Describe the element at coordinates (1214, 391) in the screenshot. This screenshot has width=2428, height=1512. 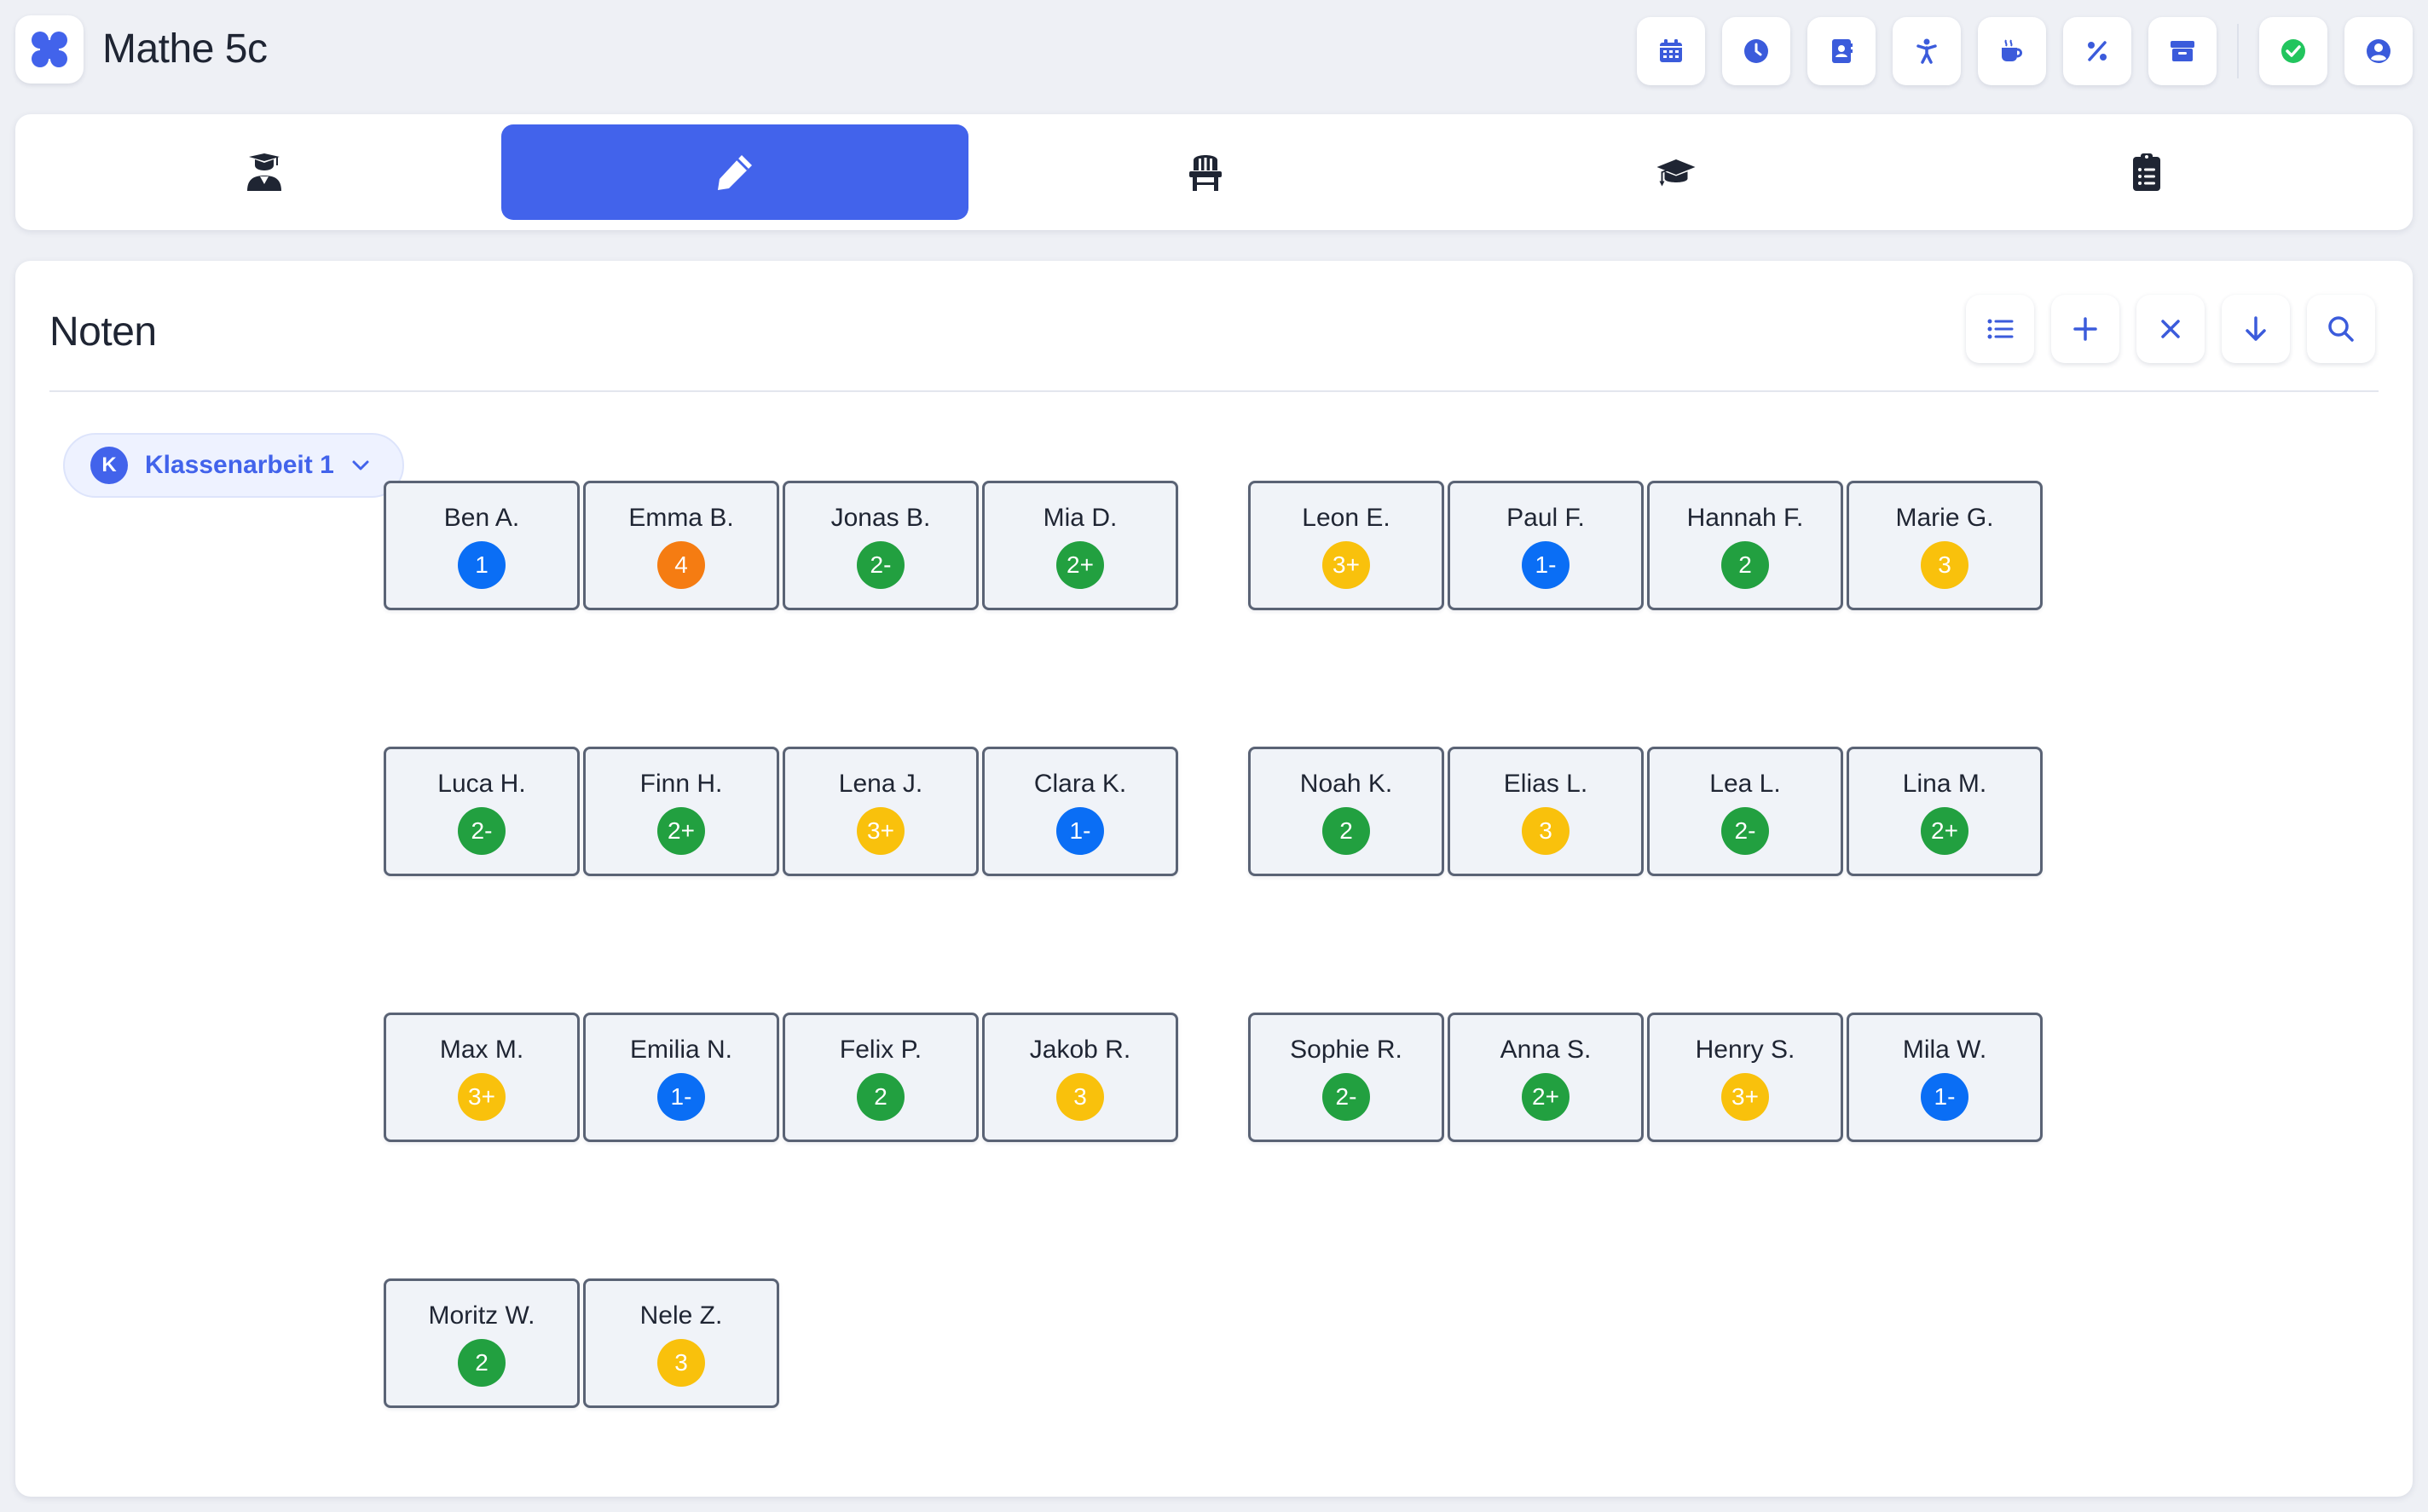
I see `section-divider` at that location.